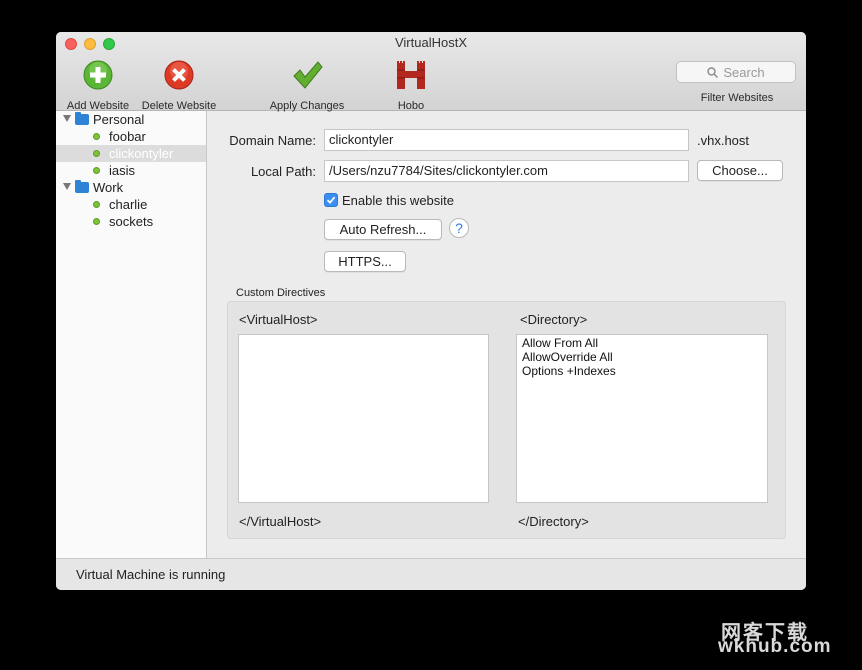  What do you see at coordinates (430, 42) in the screenshot?
I see `window-title: VirtualHostX` at bounding box center [430, 42].